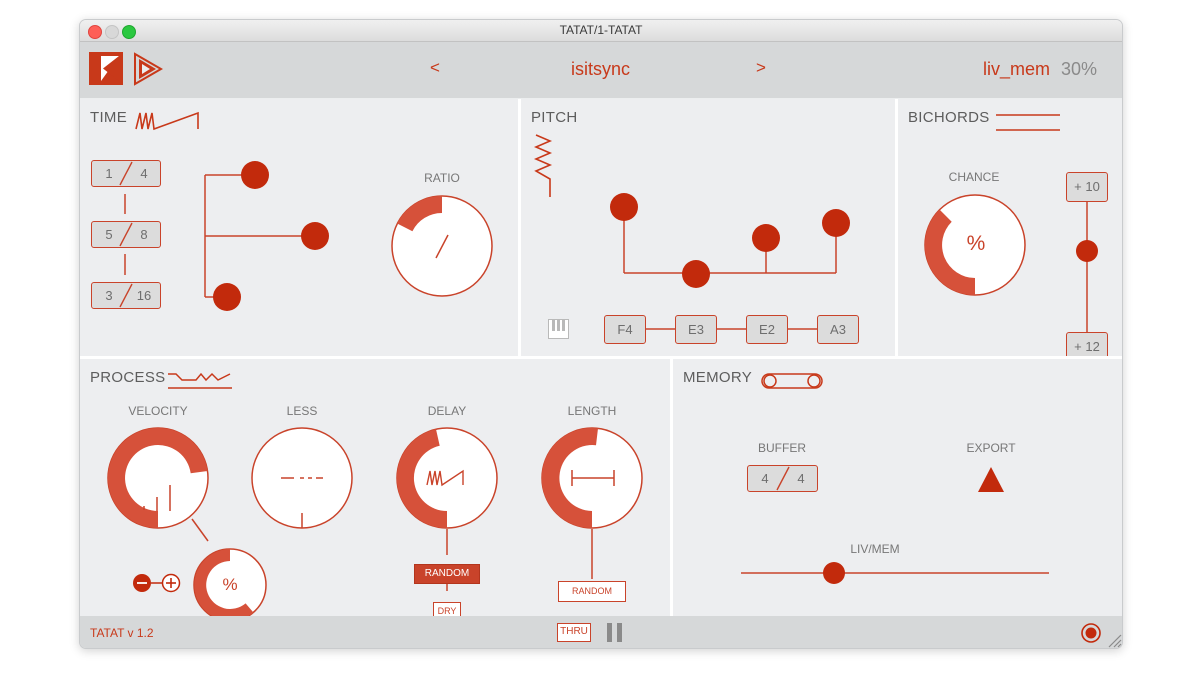 This screenshot has width=1200, height=675. Describe the element at coordinates (1114, 640) in the screenshot. I see `resize-grip-icon` at that location.